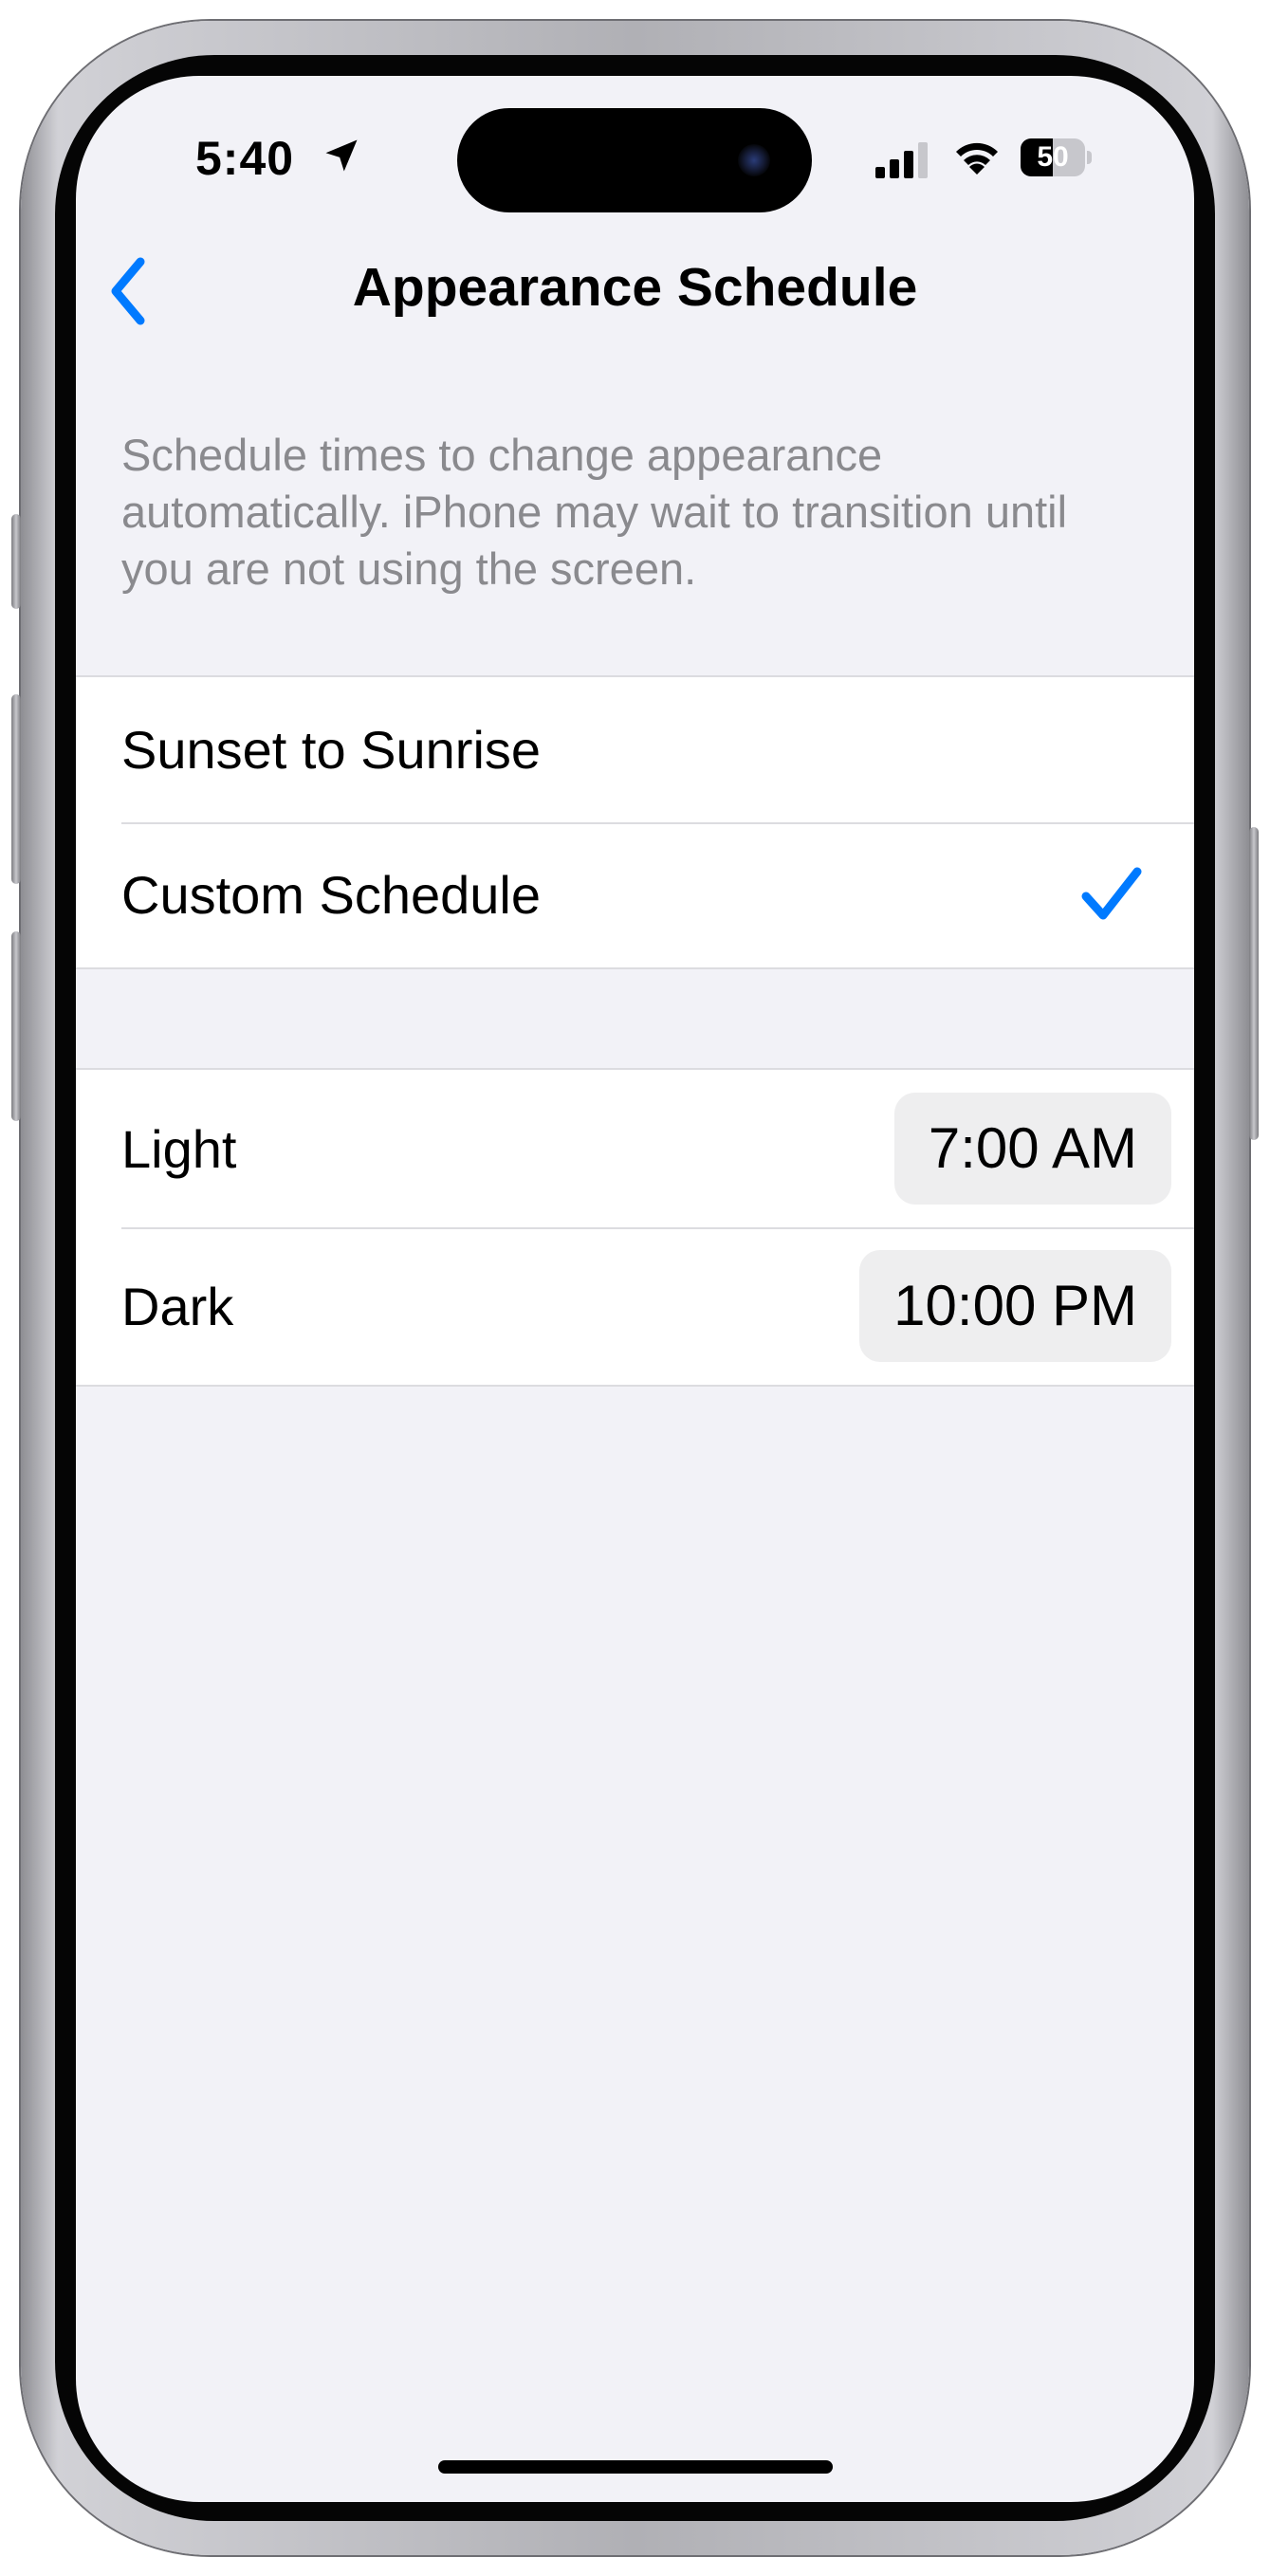 Image resolution: width=1270 pixels, height=2576 pixels. I want to click on schedule-options-group: Sunset to Sunrise Custom Schedule, so click(635, 822).